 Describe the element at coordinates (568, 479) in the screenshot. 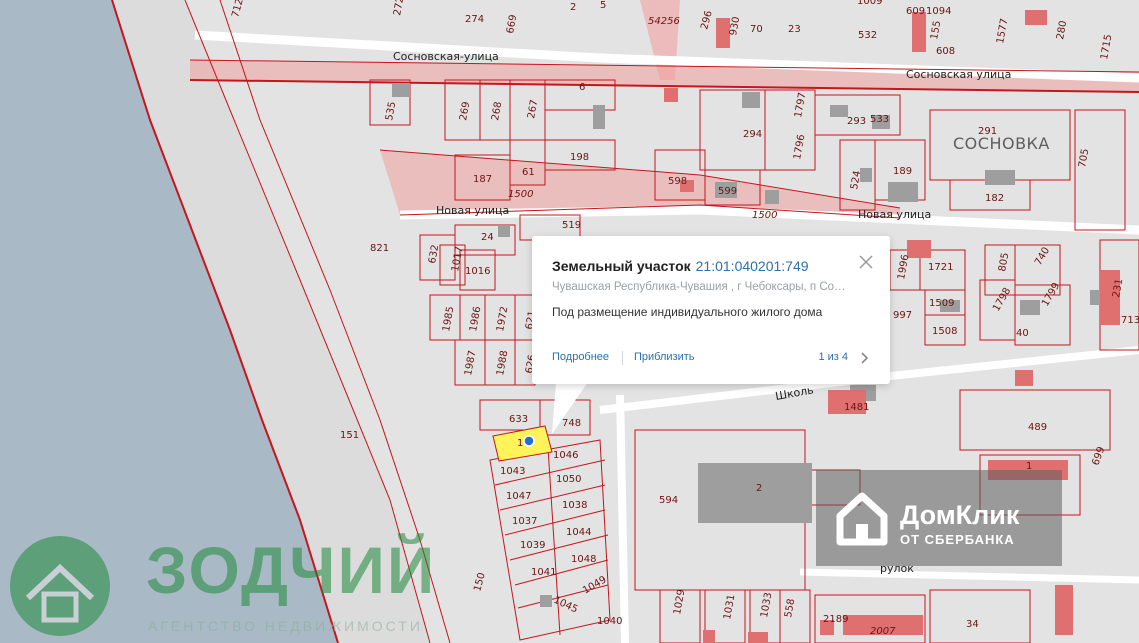

I see `parcel-number: 1050` at that location.